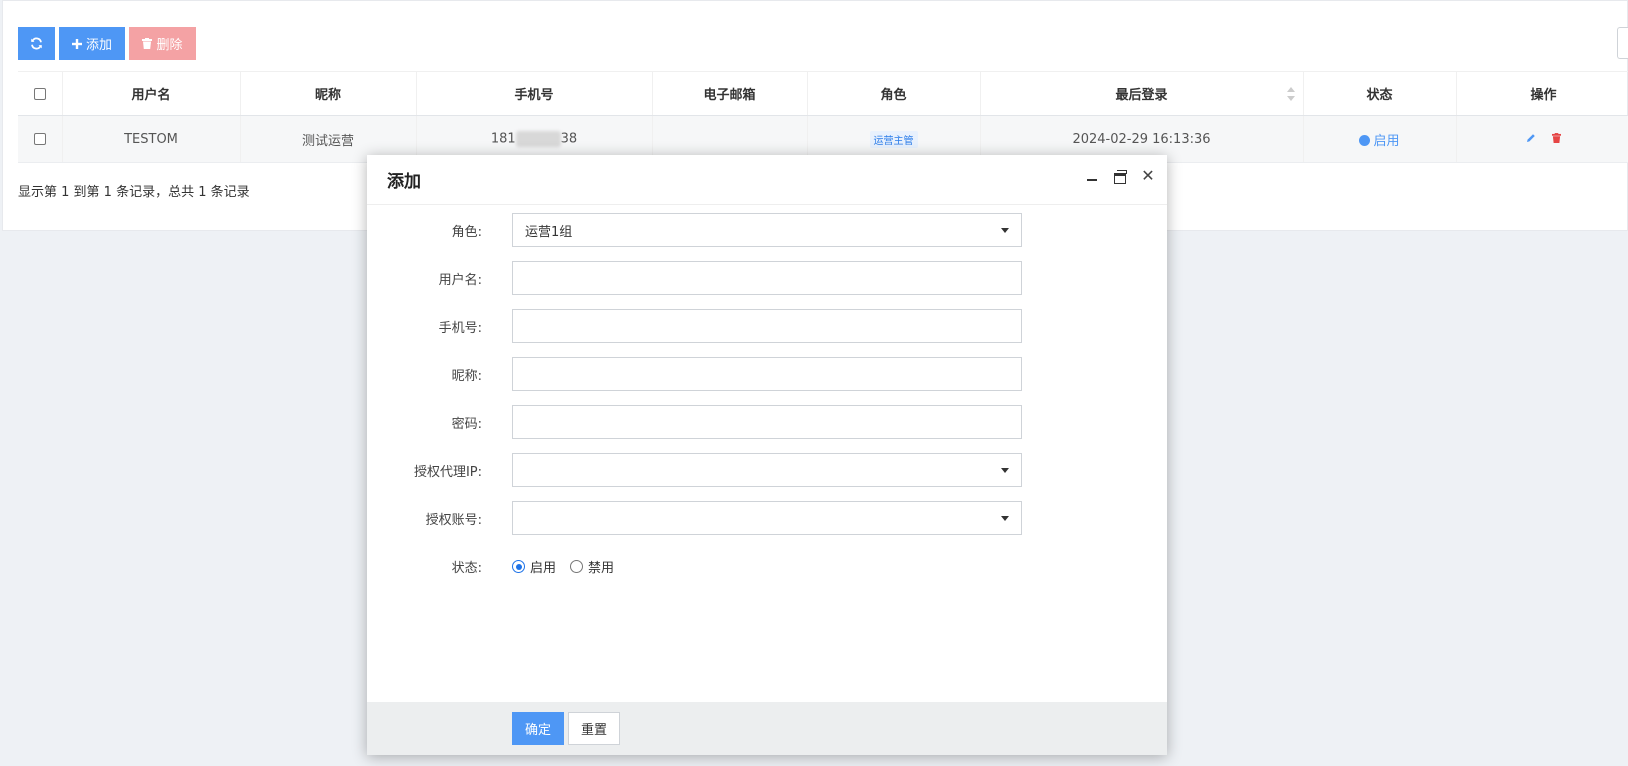 The image size is (1628, 766). I want to click on username-input, so click(767, 278).